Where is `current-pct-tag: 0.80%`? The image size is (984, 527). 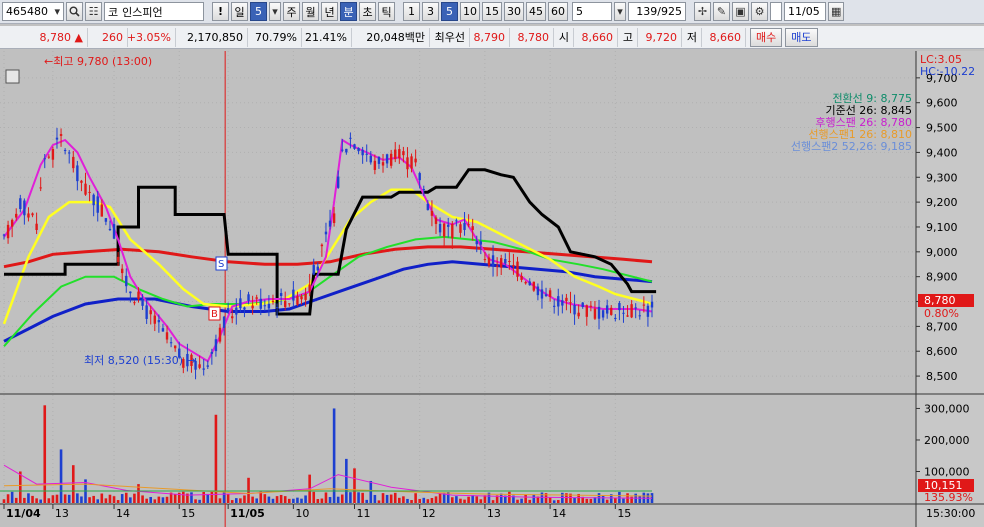
current-pct-tag: 0.80% is located at coordinates (941, 313).